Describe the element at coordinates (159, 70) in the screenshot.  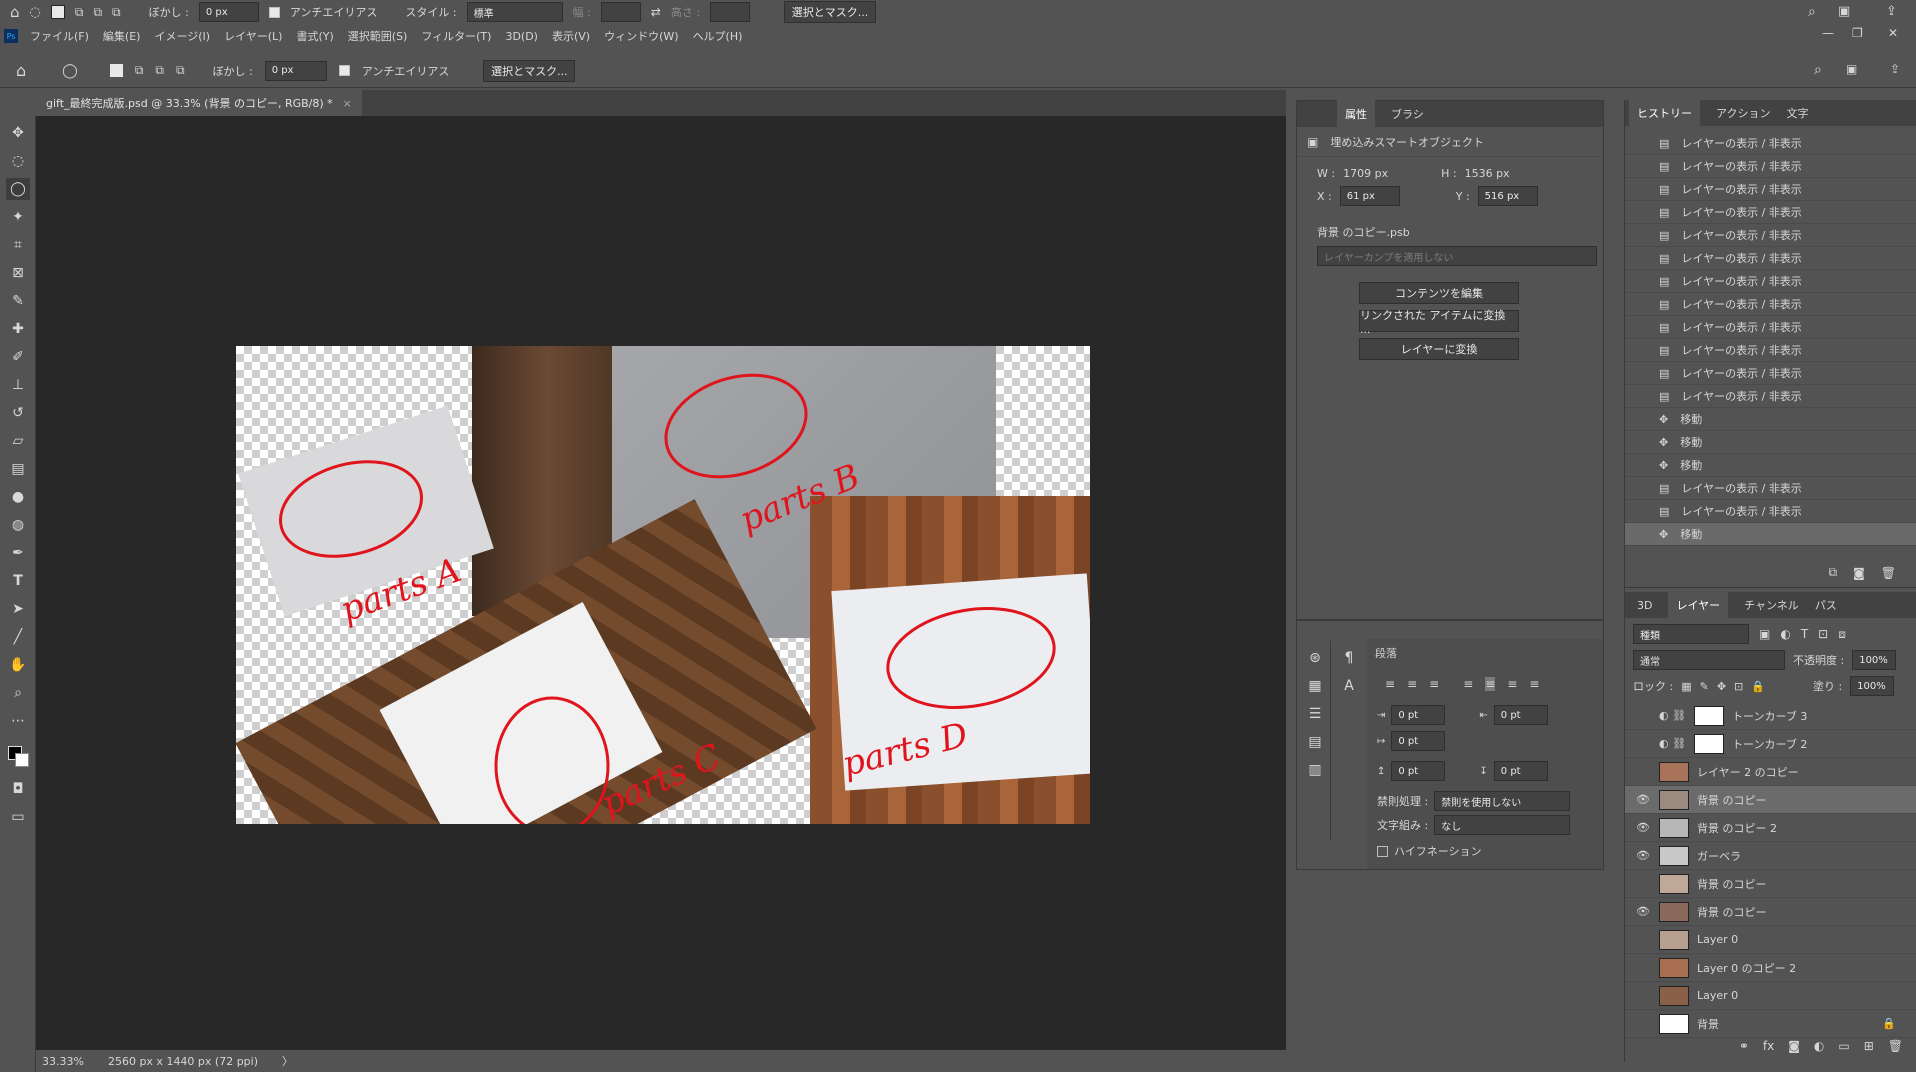
I see `subtract-selection-icon: ⧉` at that location.